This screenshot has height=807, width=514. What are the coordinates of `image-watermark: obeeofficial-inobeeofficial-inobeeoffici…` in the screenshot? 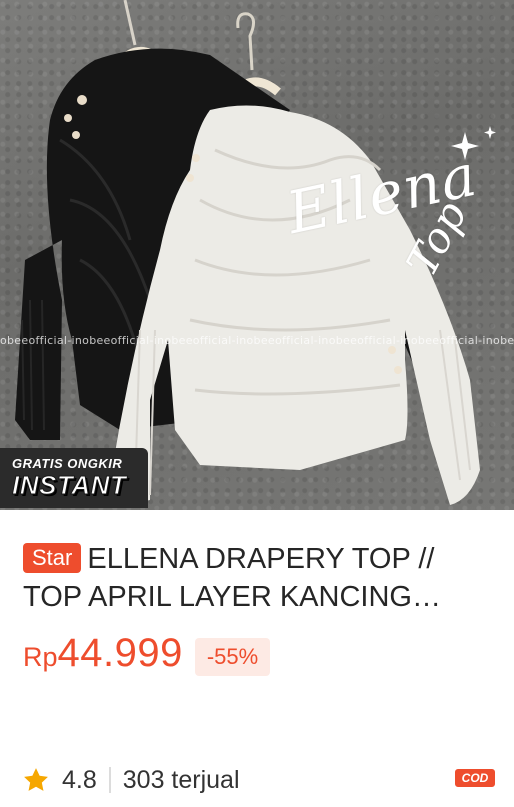 It's located at (257, 340).